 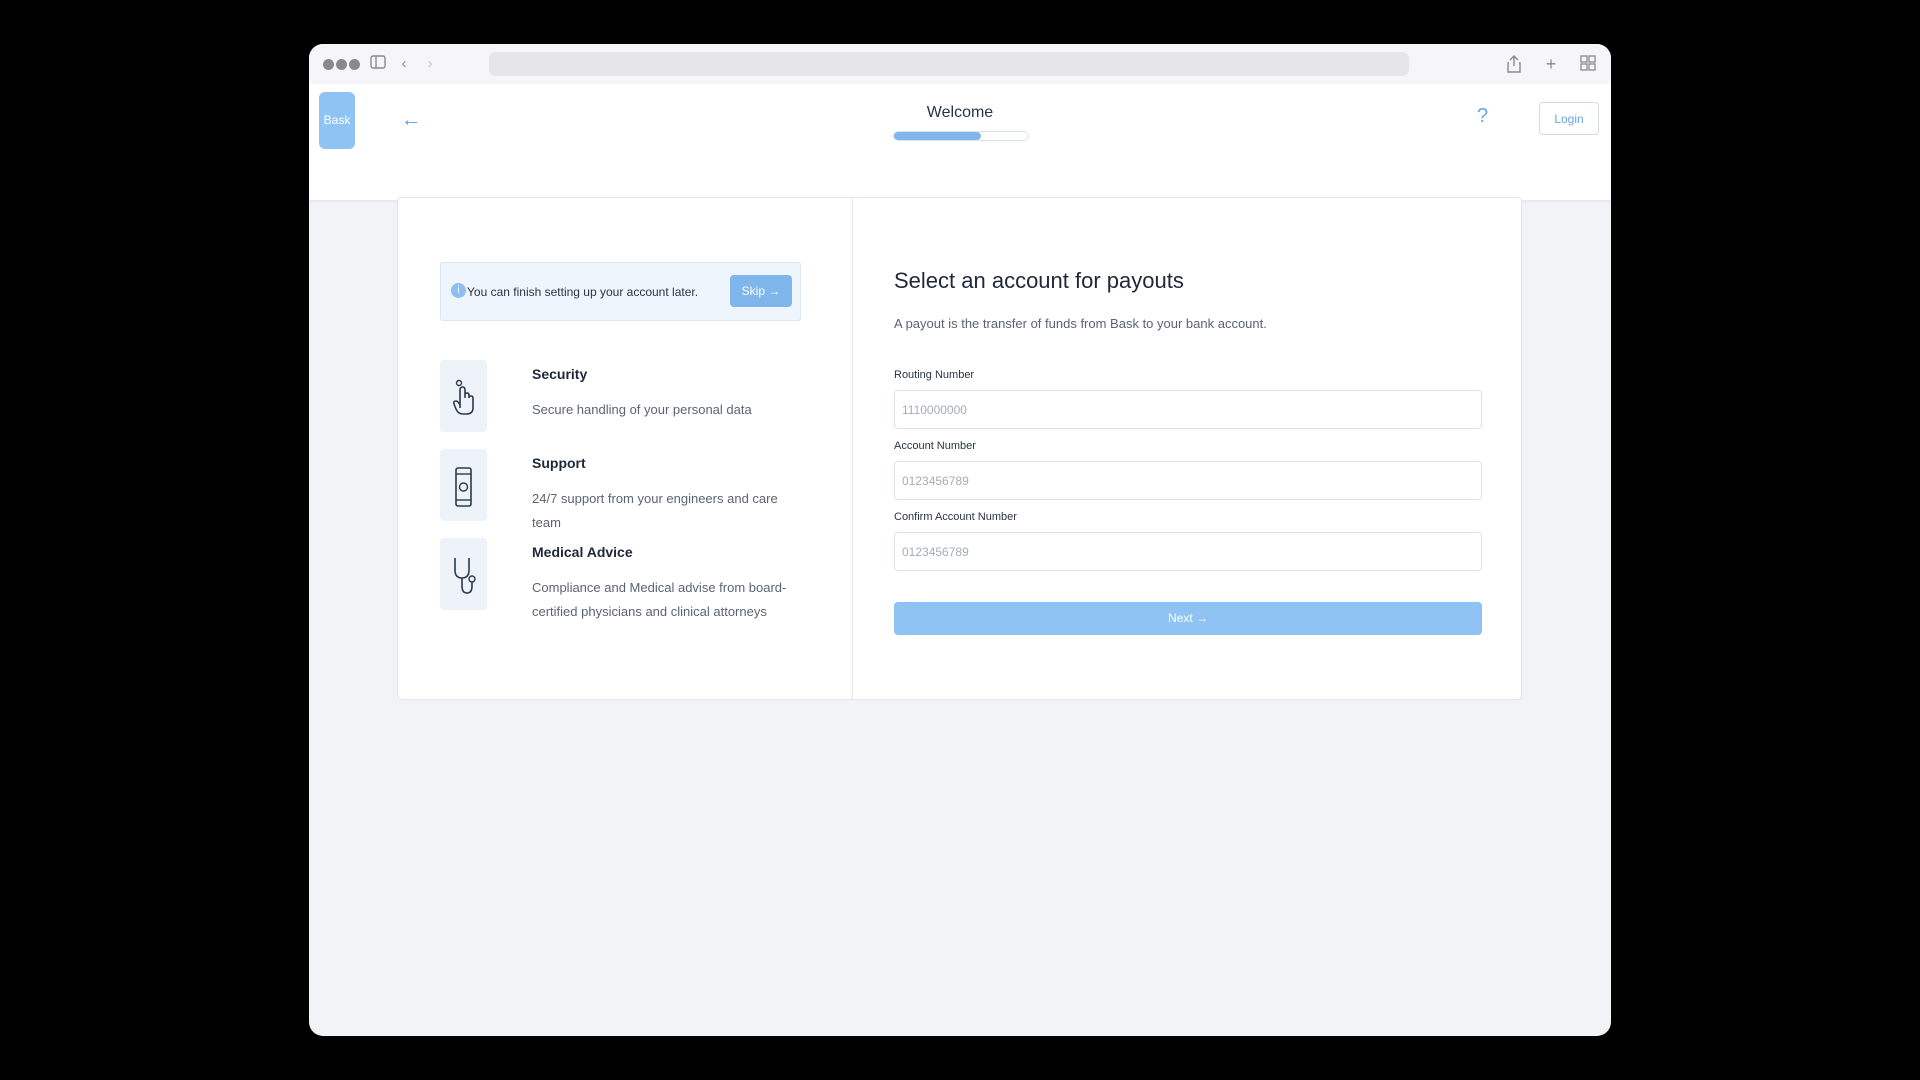 I want to click on zoom-window-dot, so click(x=354, y=64).